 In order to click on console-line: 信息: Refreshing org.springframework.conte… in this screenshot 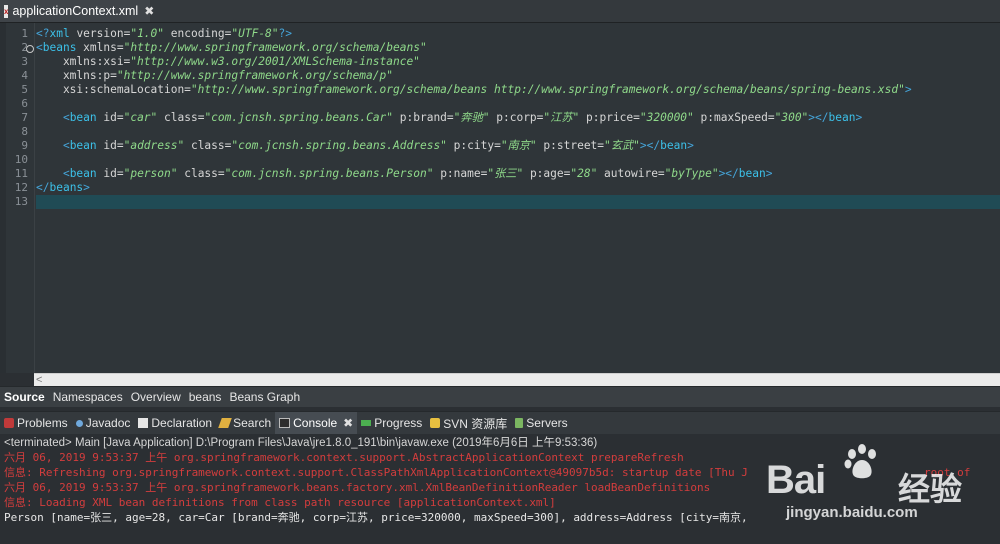, I will do `click(487, 472)`.